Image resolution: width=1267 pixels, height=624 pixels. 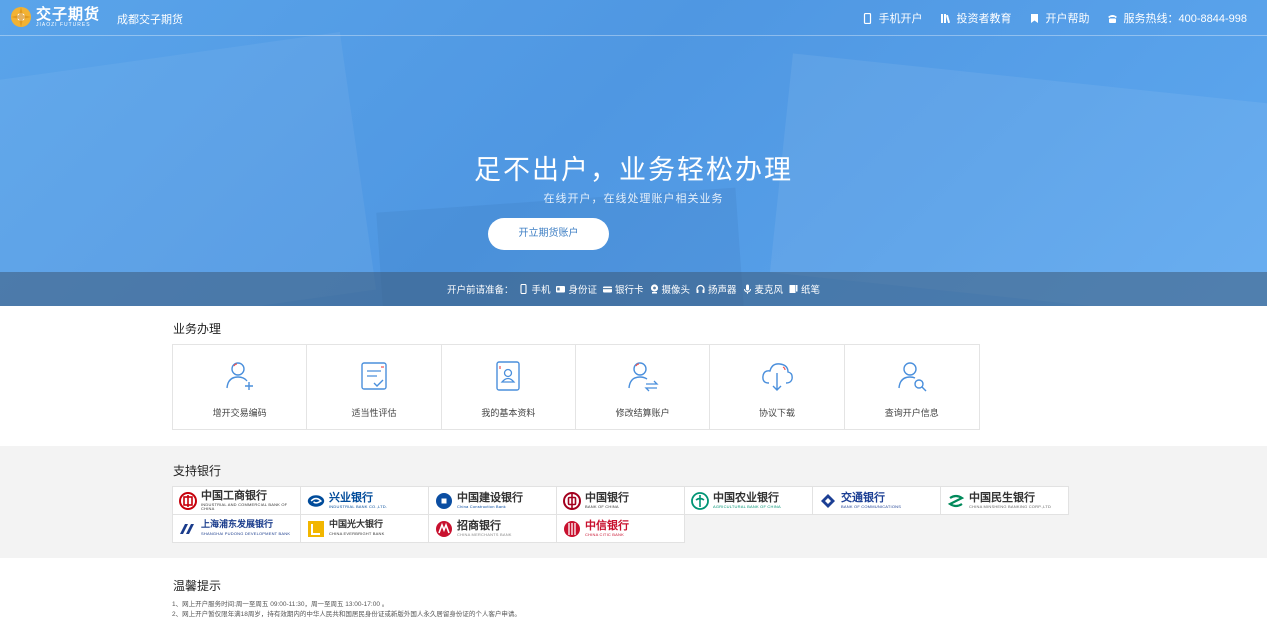 I want to click on add-user-icon, so click(x=240, y=376).